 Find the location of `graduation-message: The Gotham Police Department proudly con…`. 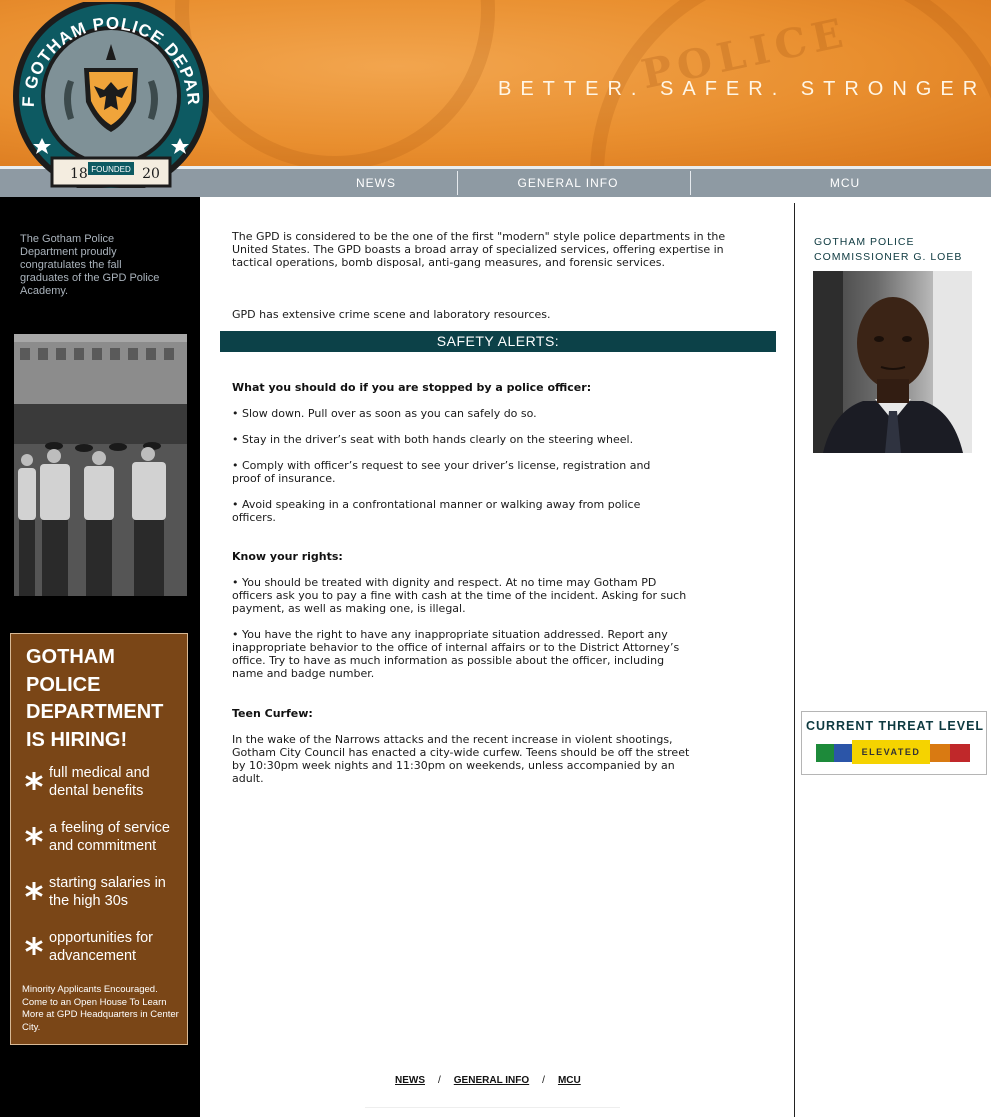

graduation-message: The Gotham Police Department proudly con… is located at coordinates (90, 265).